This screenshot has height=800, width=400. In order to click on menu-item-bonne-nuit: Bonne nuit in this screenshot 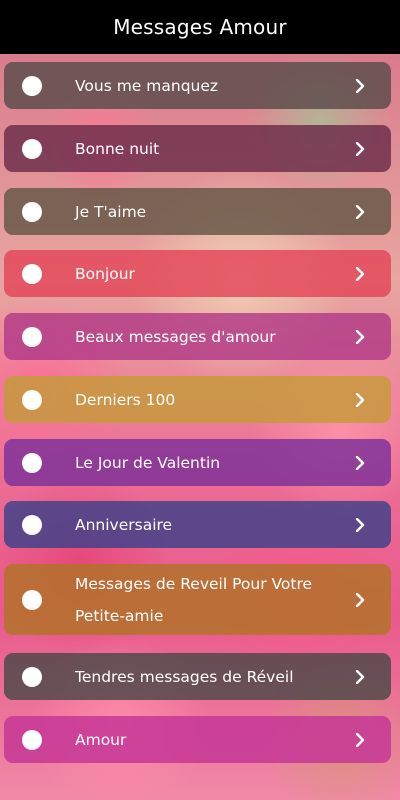, I will do `click(197, 148)`.